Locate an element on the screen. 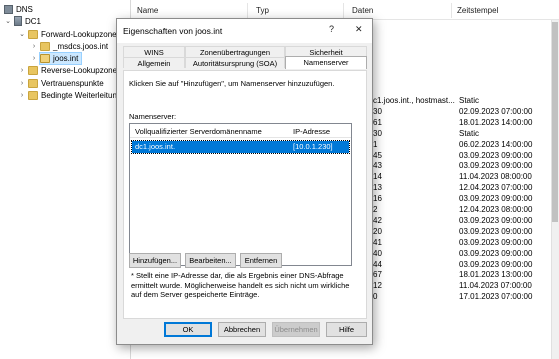 Image resolution: width=559 pixels, height=359 pixels. apply-button: Übernehmen is located at coordinates (296, 329).